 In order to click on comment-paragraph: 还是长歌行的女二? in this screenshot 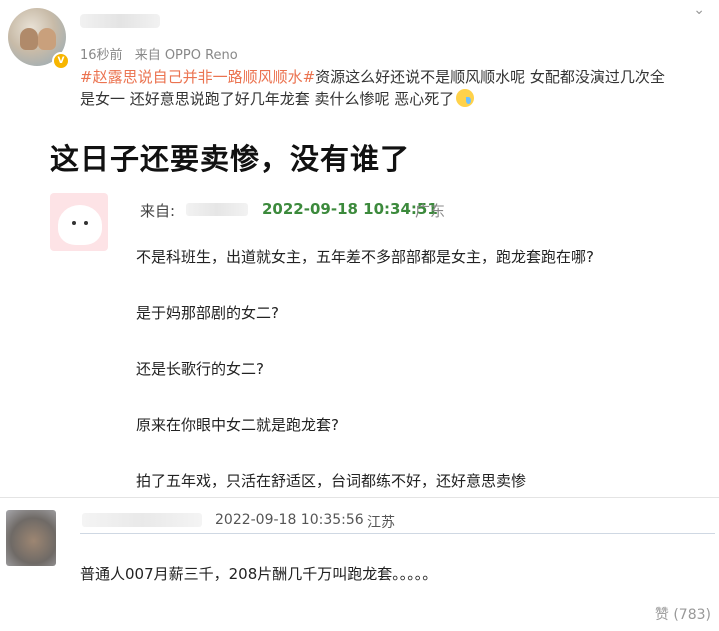, I will do `click(200, 369)`.